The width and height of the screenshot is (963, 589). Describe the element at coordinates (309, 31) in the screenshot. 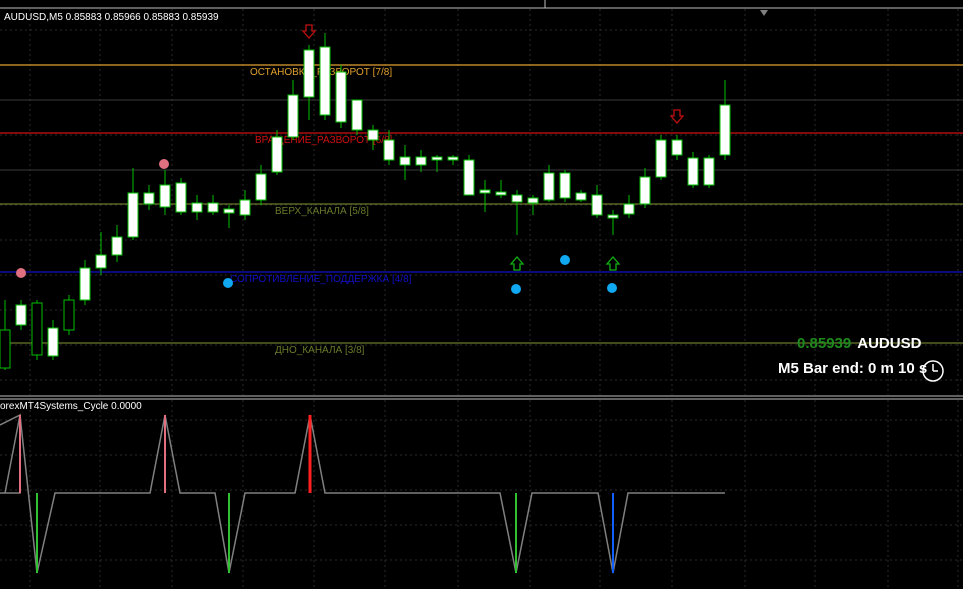

I see `down-arrow-icon` at that location.